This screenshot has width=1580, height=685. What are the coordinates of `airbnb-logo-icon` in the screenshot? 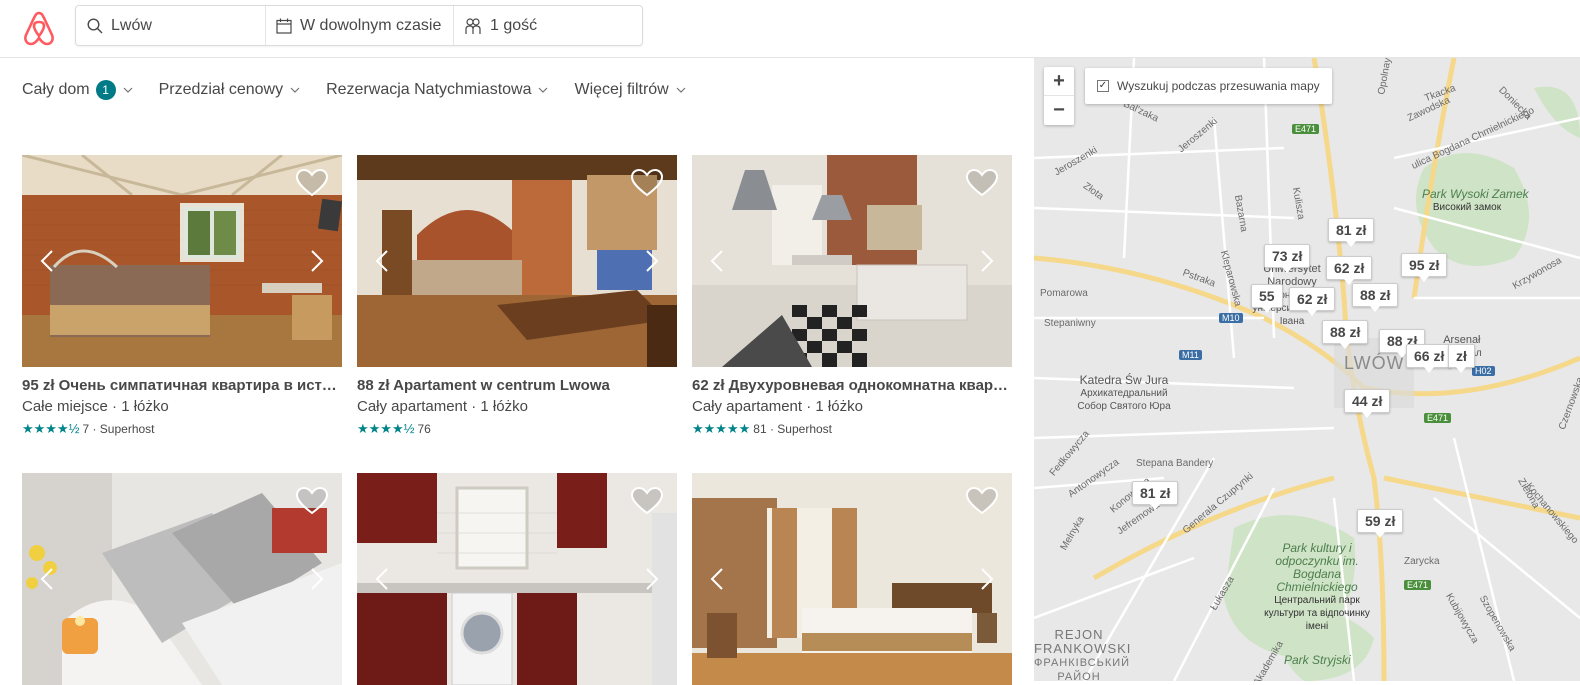 It's located at (39, 28).